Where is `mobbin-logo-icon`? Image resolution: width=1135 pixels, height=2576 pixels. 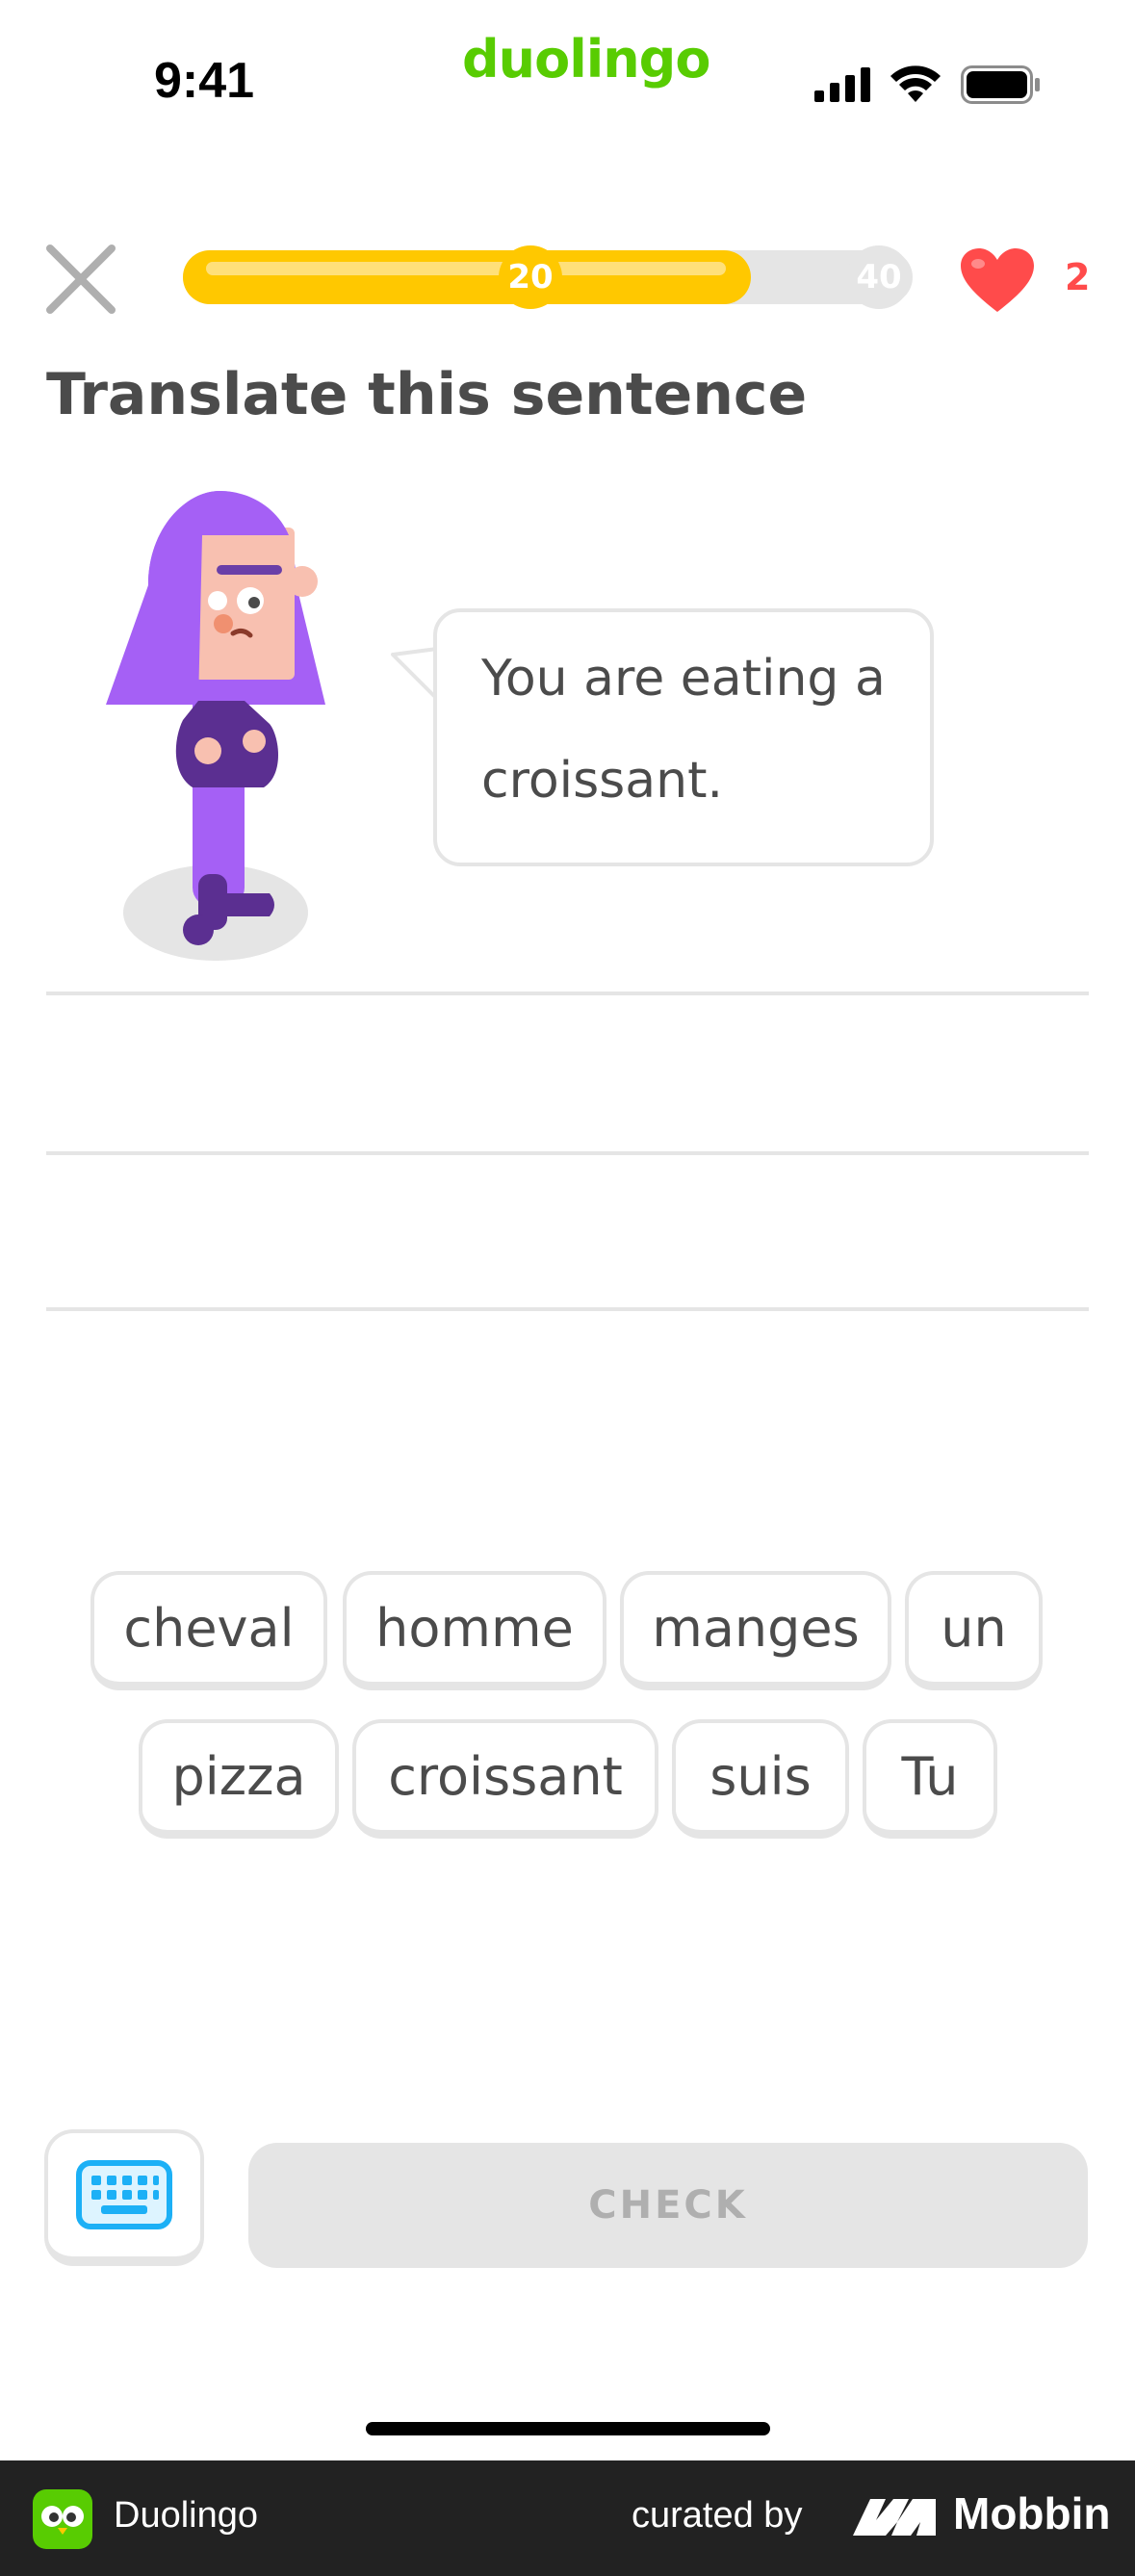 mobbin-logo-icon is located at coordinates (895, 2518).